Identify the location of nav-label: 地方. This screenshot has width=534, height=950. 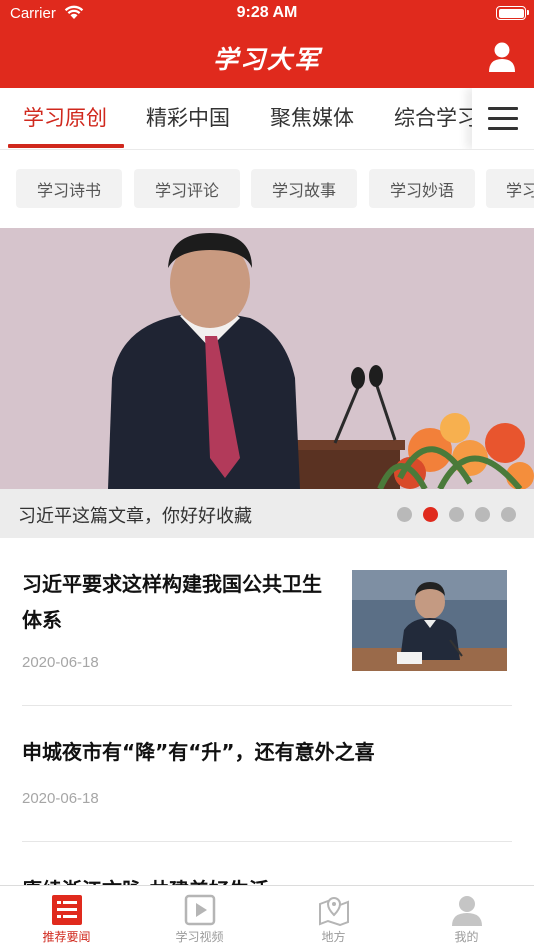
(333, 937).